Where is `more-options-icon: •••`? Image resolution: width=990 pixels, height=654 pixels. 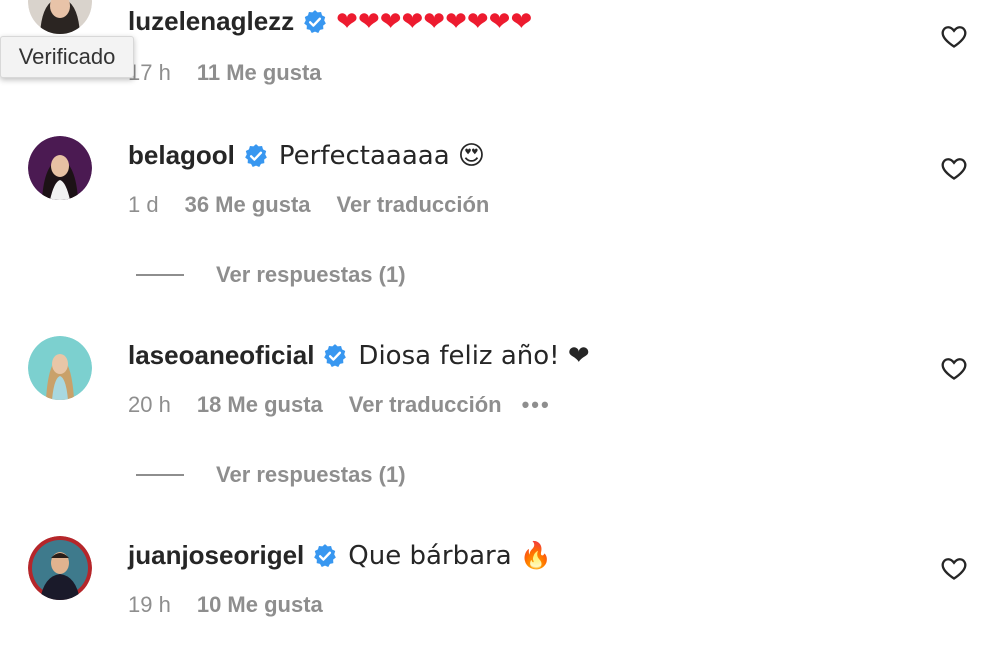
more-options-icon: ••• is located at coordinates (536, 405).